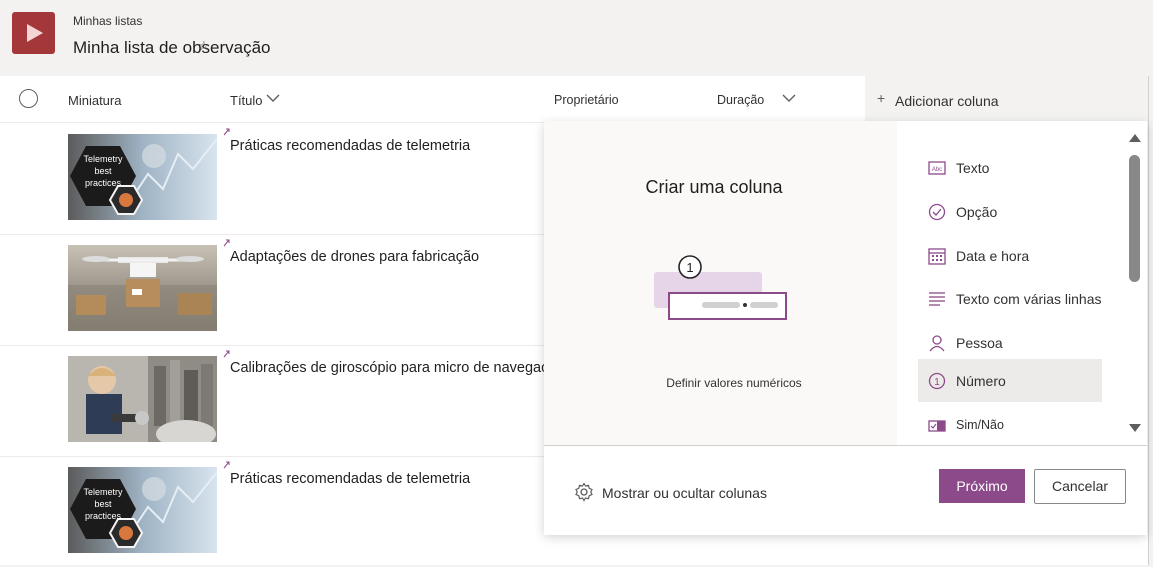 The width and height of the screenshot is (1153, 567). What do you see at coordinates (720, 287) in the screenshot?
I see `number-column-illustration: 1` at bounding box center [720, 287].